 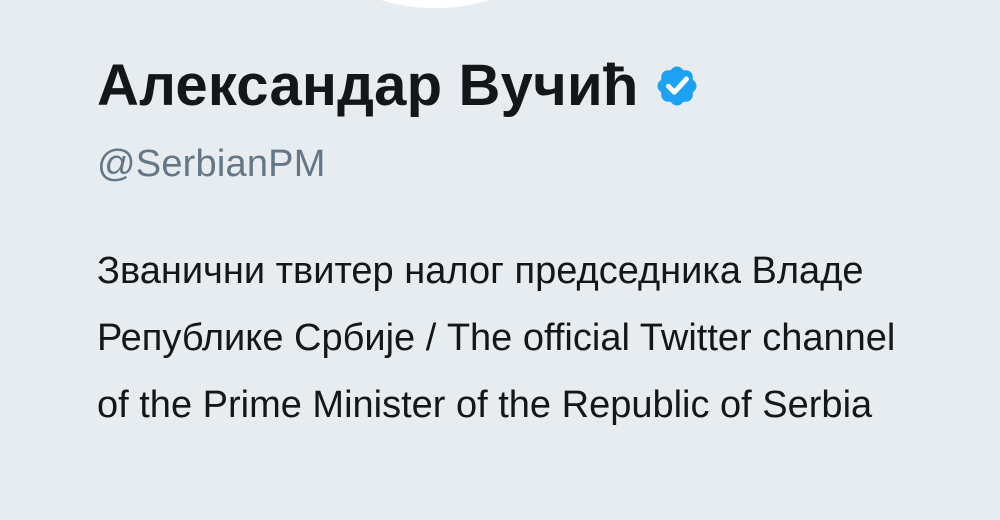 I want to click on verified-badge-icon, so click(x=677, y=86).